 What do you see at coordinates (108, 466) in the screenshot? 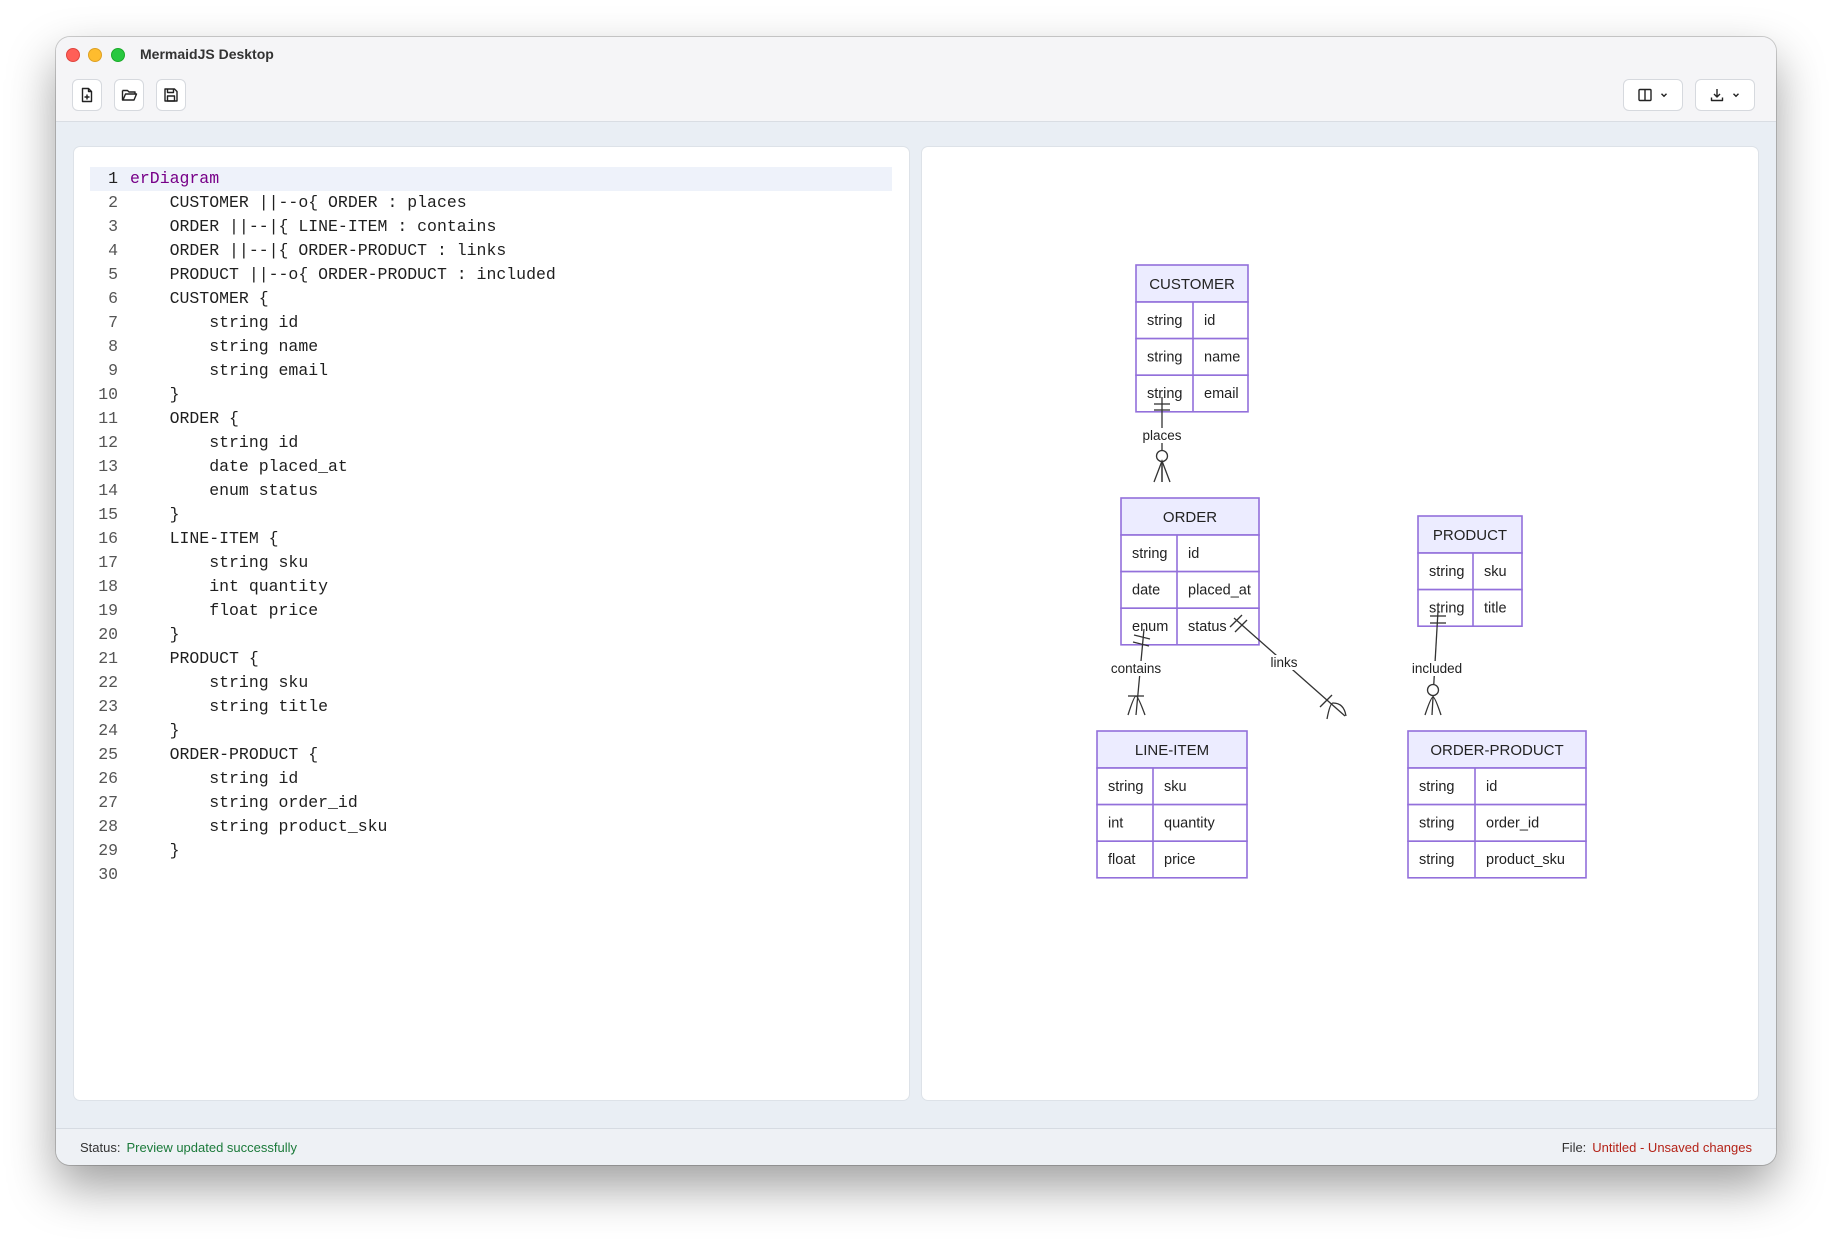
I see `line-number: 13` at bounding box center [108, 466].